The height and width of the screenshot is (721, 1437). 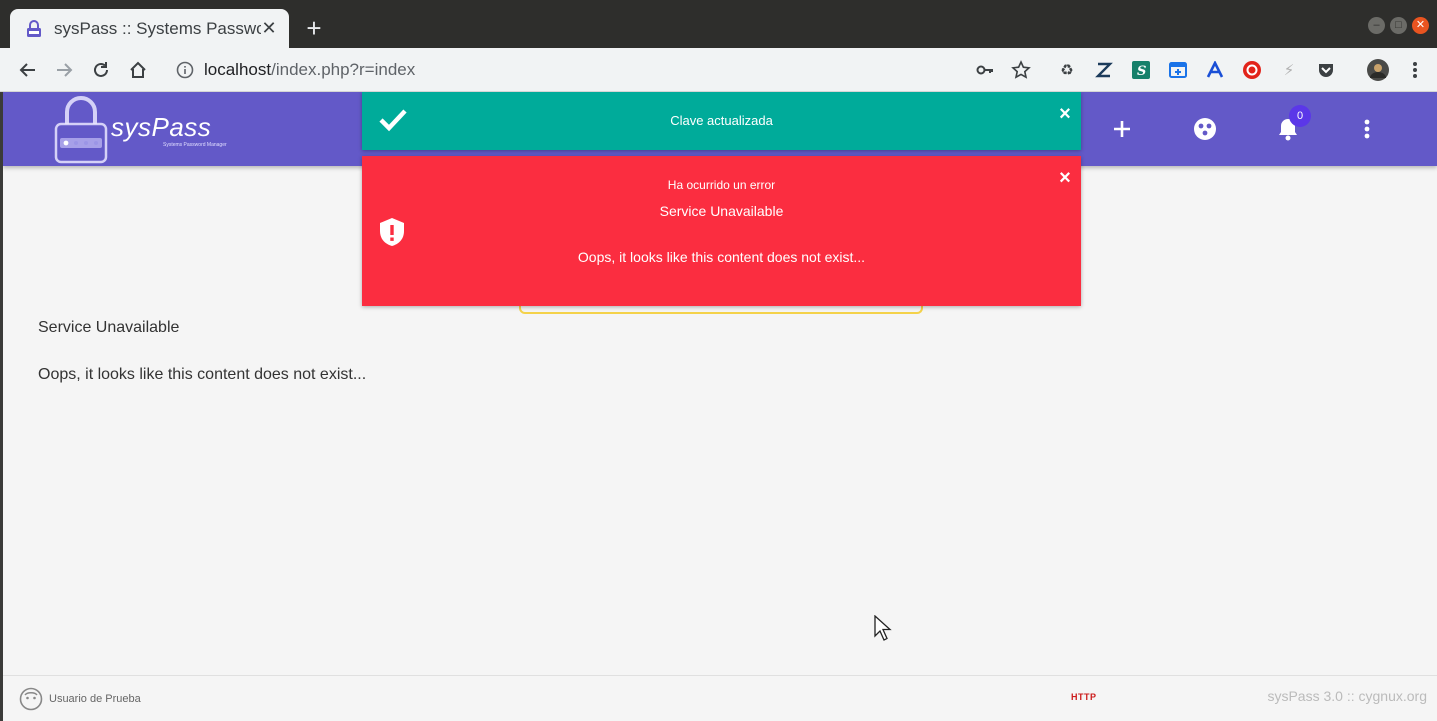 I want to click on user-name: Usuario de Prueba, so click(x=95, y=699).